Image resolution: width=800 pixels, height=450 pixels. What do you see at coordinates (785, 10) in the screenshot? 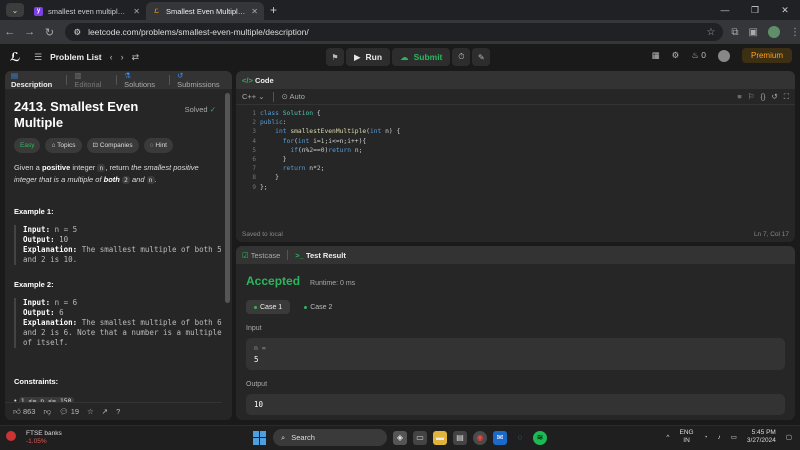
I see `close-window-button: ✕` at bounding box center [785, 10].